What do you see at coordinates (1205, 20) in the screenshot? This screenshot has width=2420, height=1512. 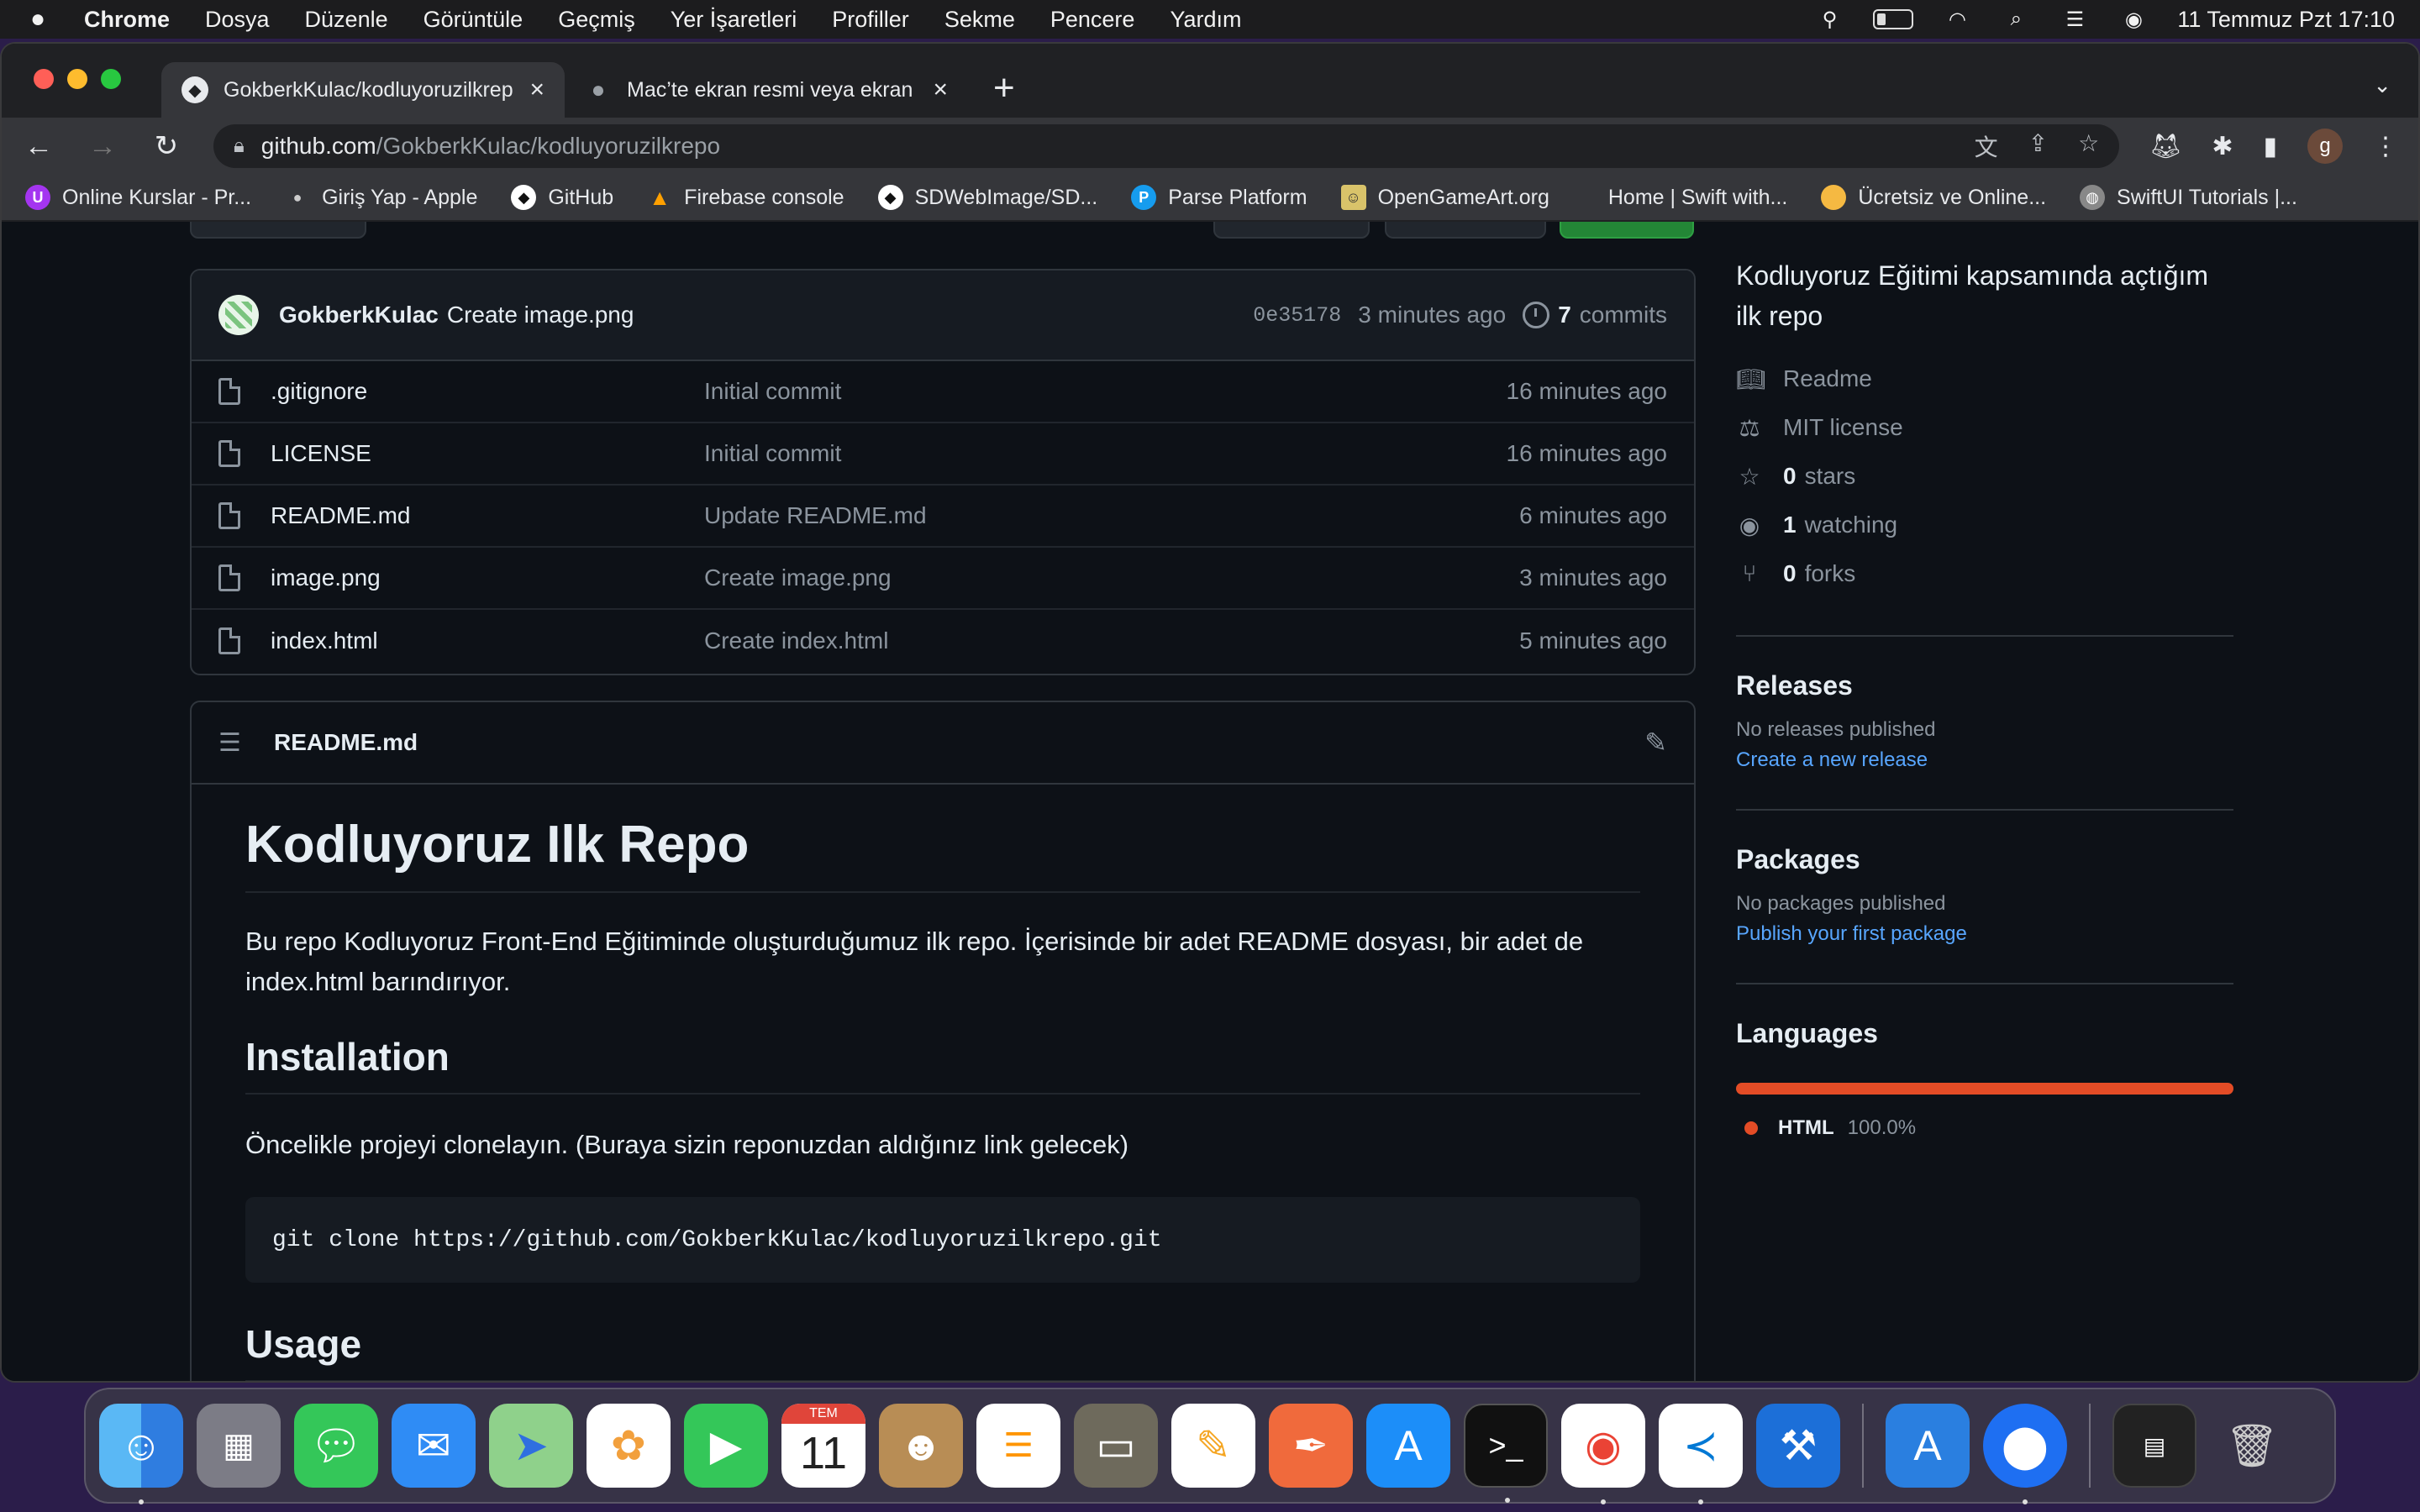 I see `menu-yardim: Yardım` at bounding box center [1205, 20].